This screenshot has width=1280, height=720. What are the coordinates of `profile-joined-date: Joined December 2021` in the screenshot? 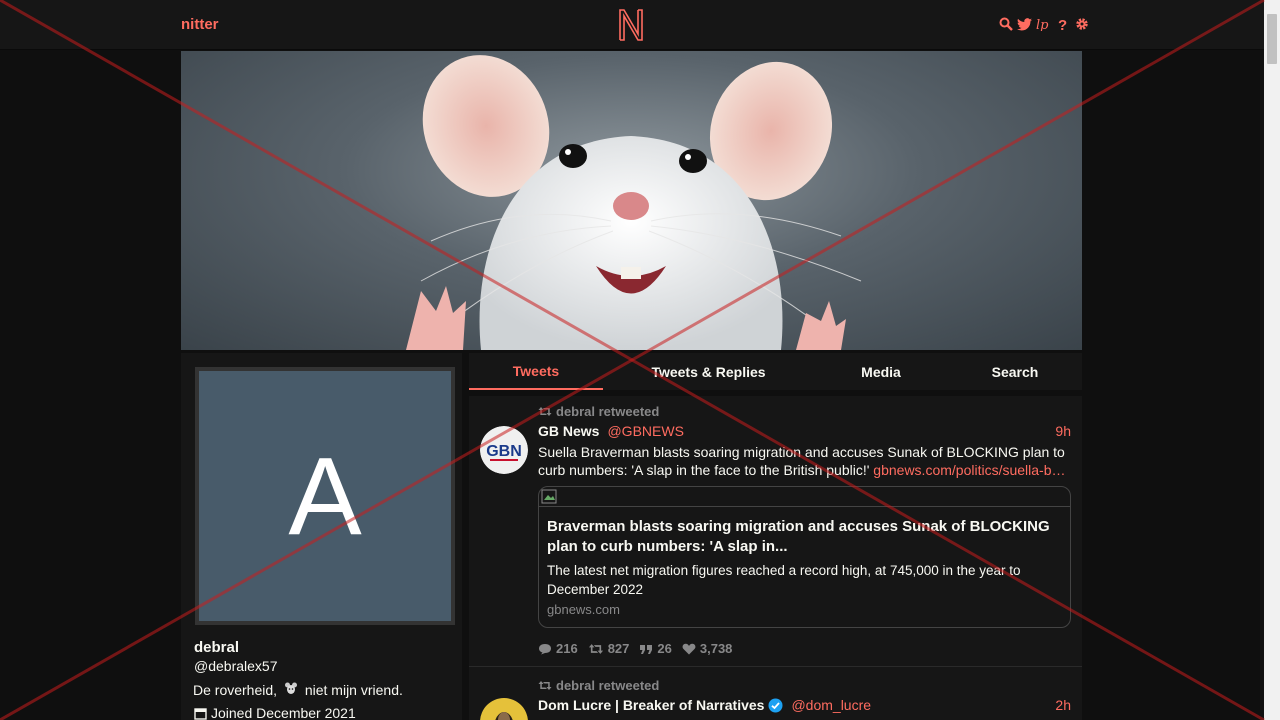 It's located at (275, 712).